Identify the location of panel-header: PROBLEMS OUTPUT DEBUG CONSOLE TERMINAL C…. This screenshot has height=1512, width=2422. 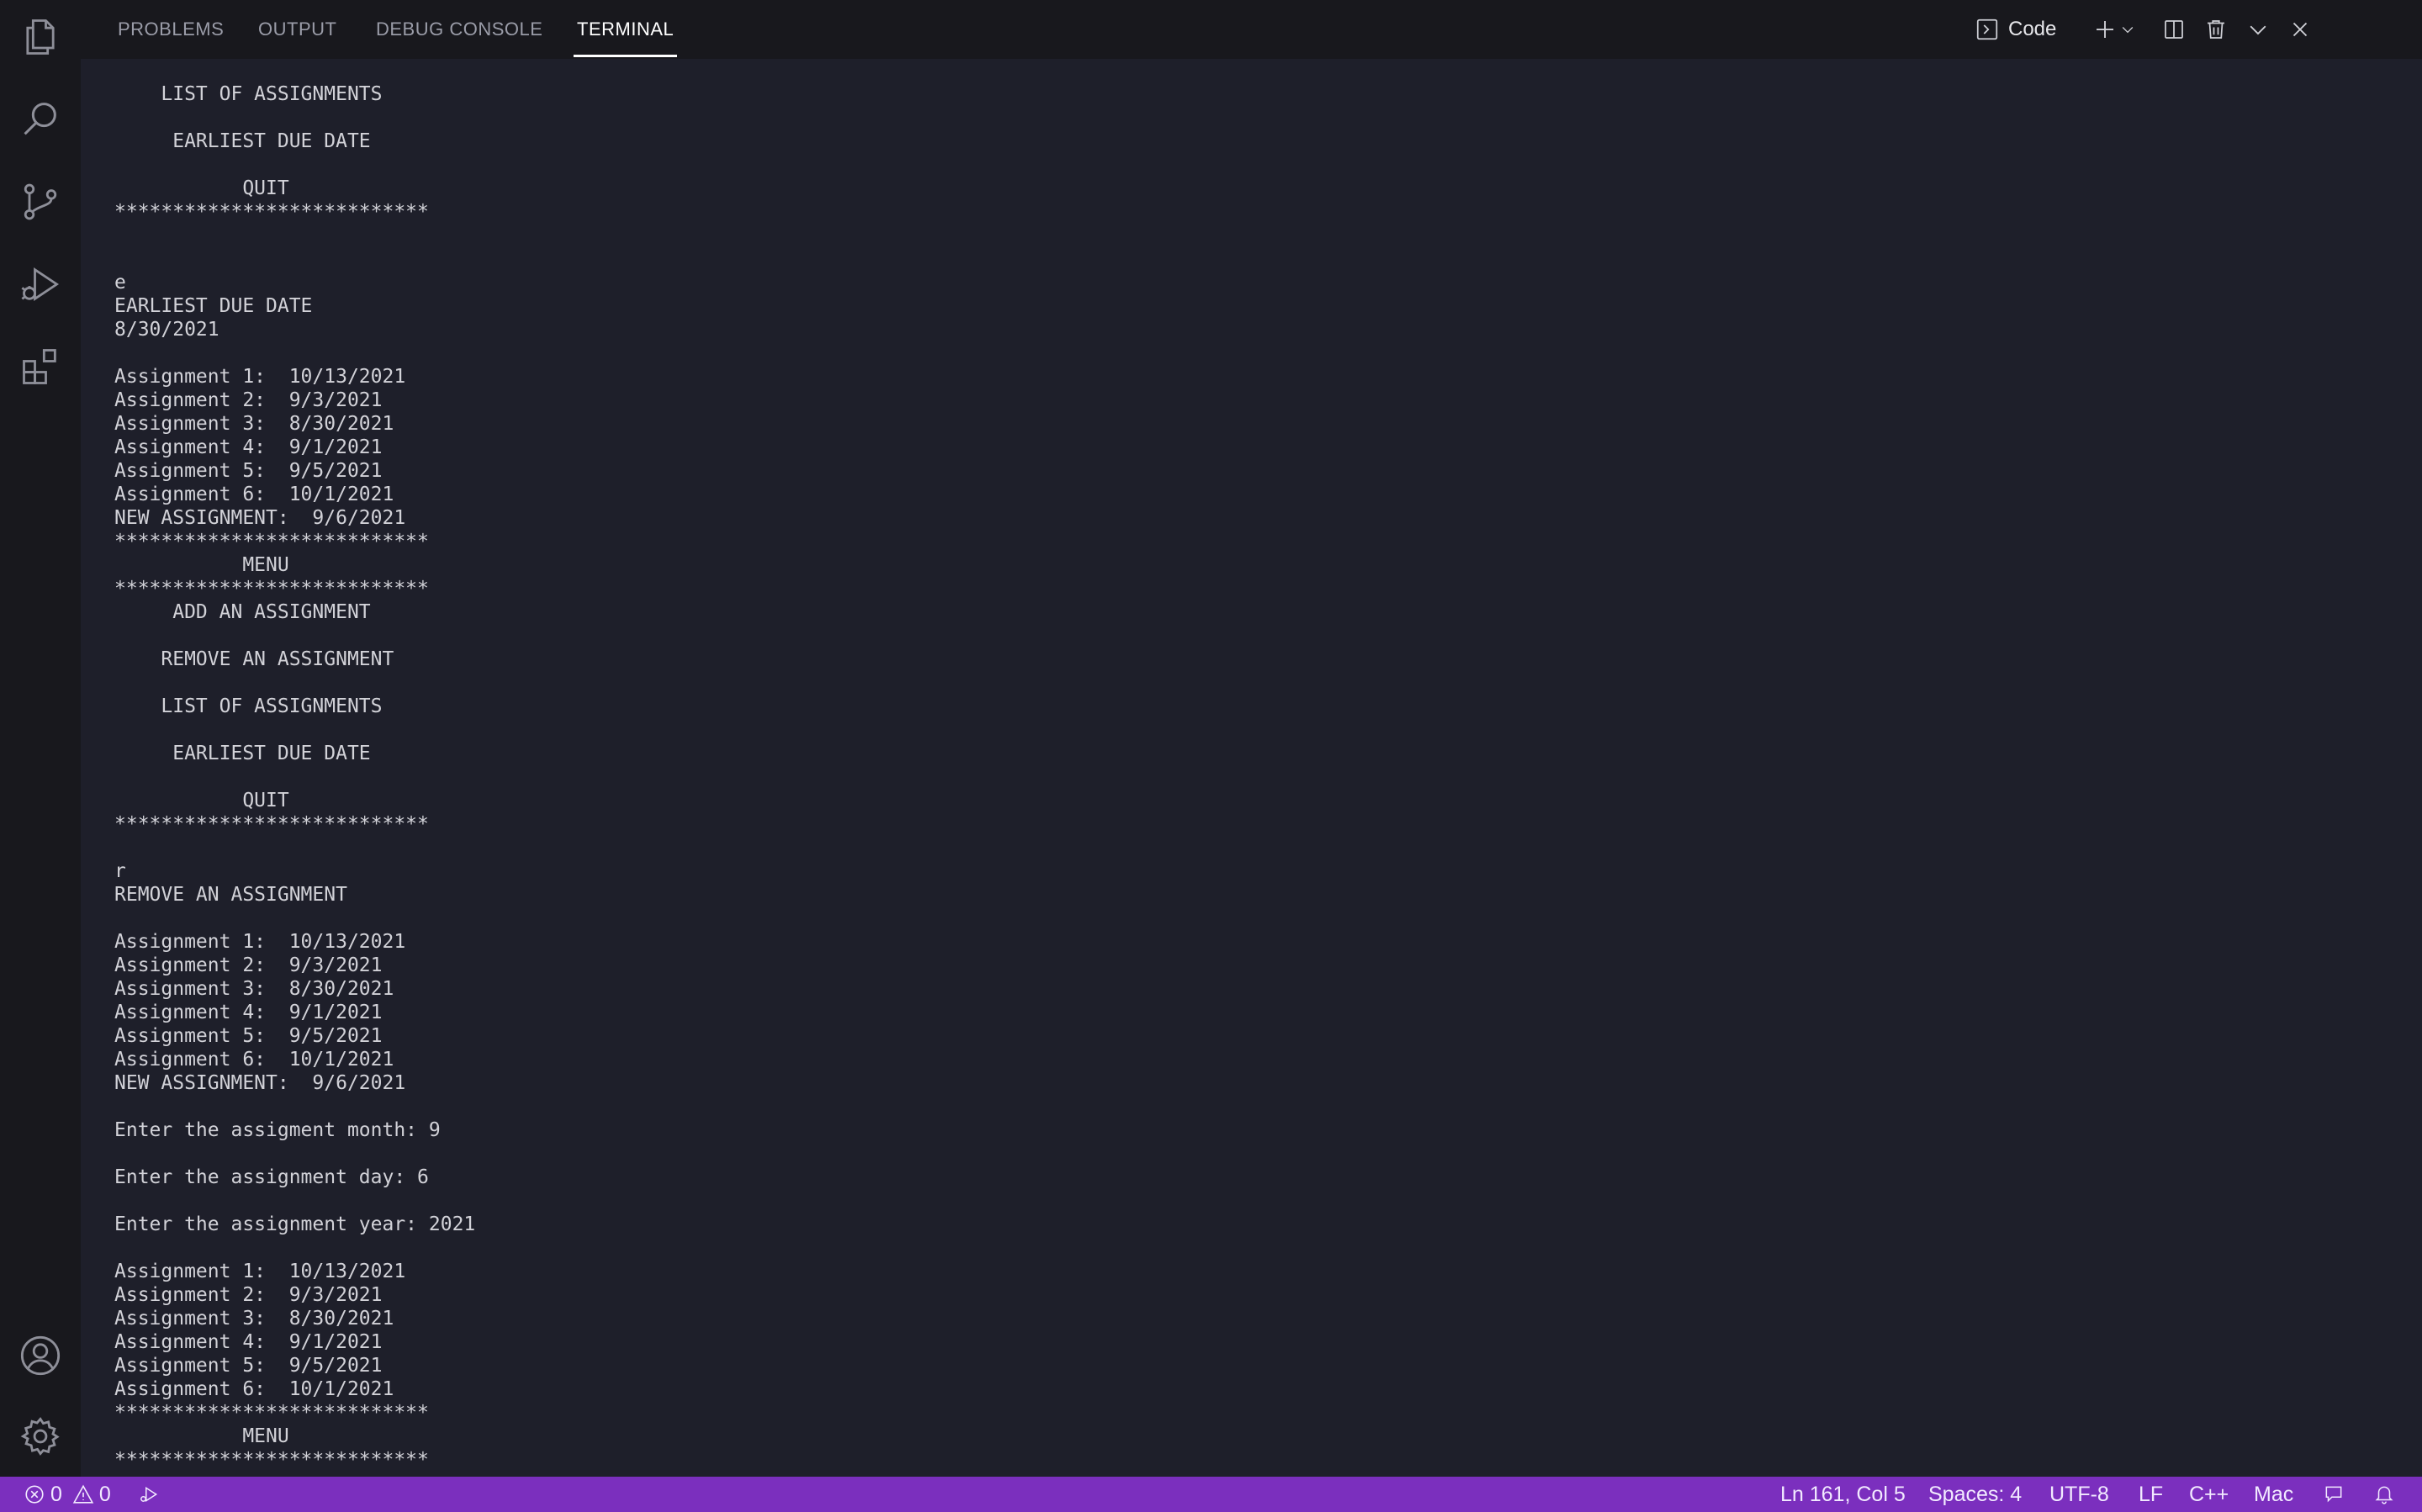
(1251, 29).